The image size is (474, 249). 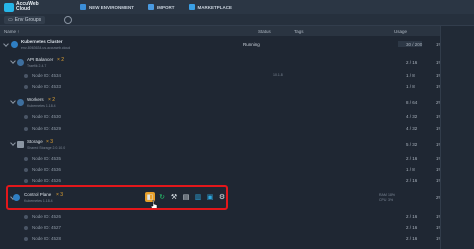 I want to click on layer-row-api-balancer: API Balancer × 2 Traefik 2.4.7 2 / 16 1%, so click(x=221, y=63).